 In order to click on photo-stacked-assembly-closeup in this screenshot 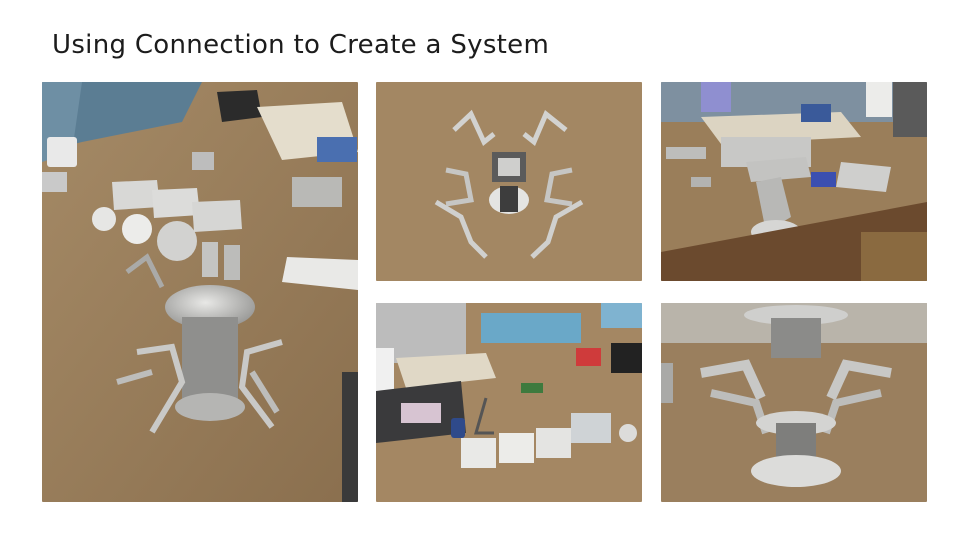, I will do `click(794, 402)`.